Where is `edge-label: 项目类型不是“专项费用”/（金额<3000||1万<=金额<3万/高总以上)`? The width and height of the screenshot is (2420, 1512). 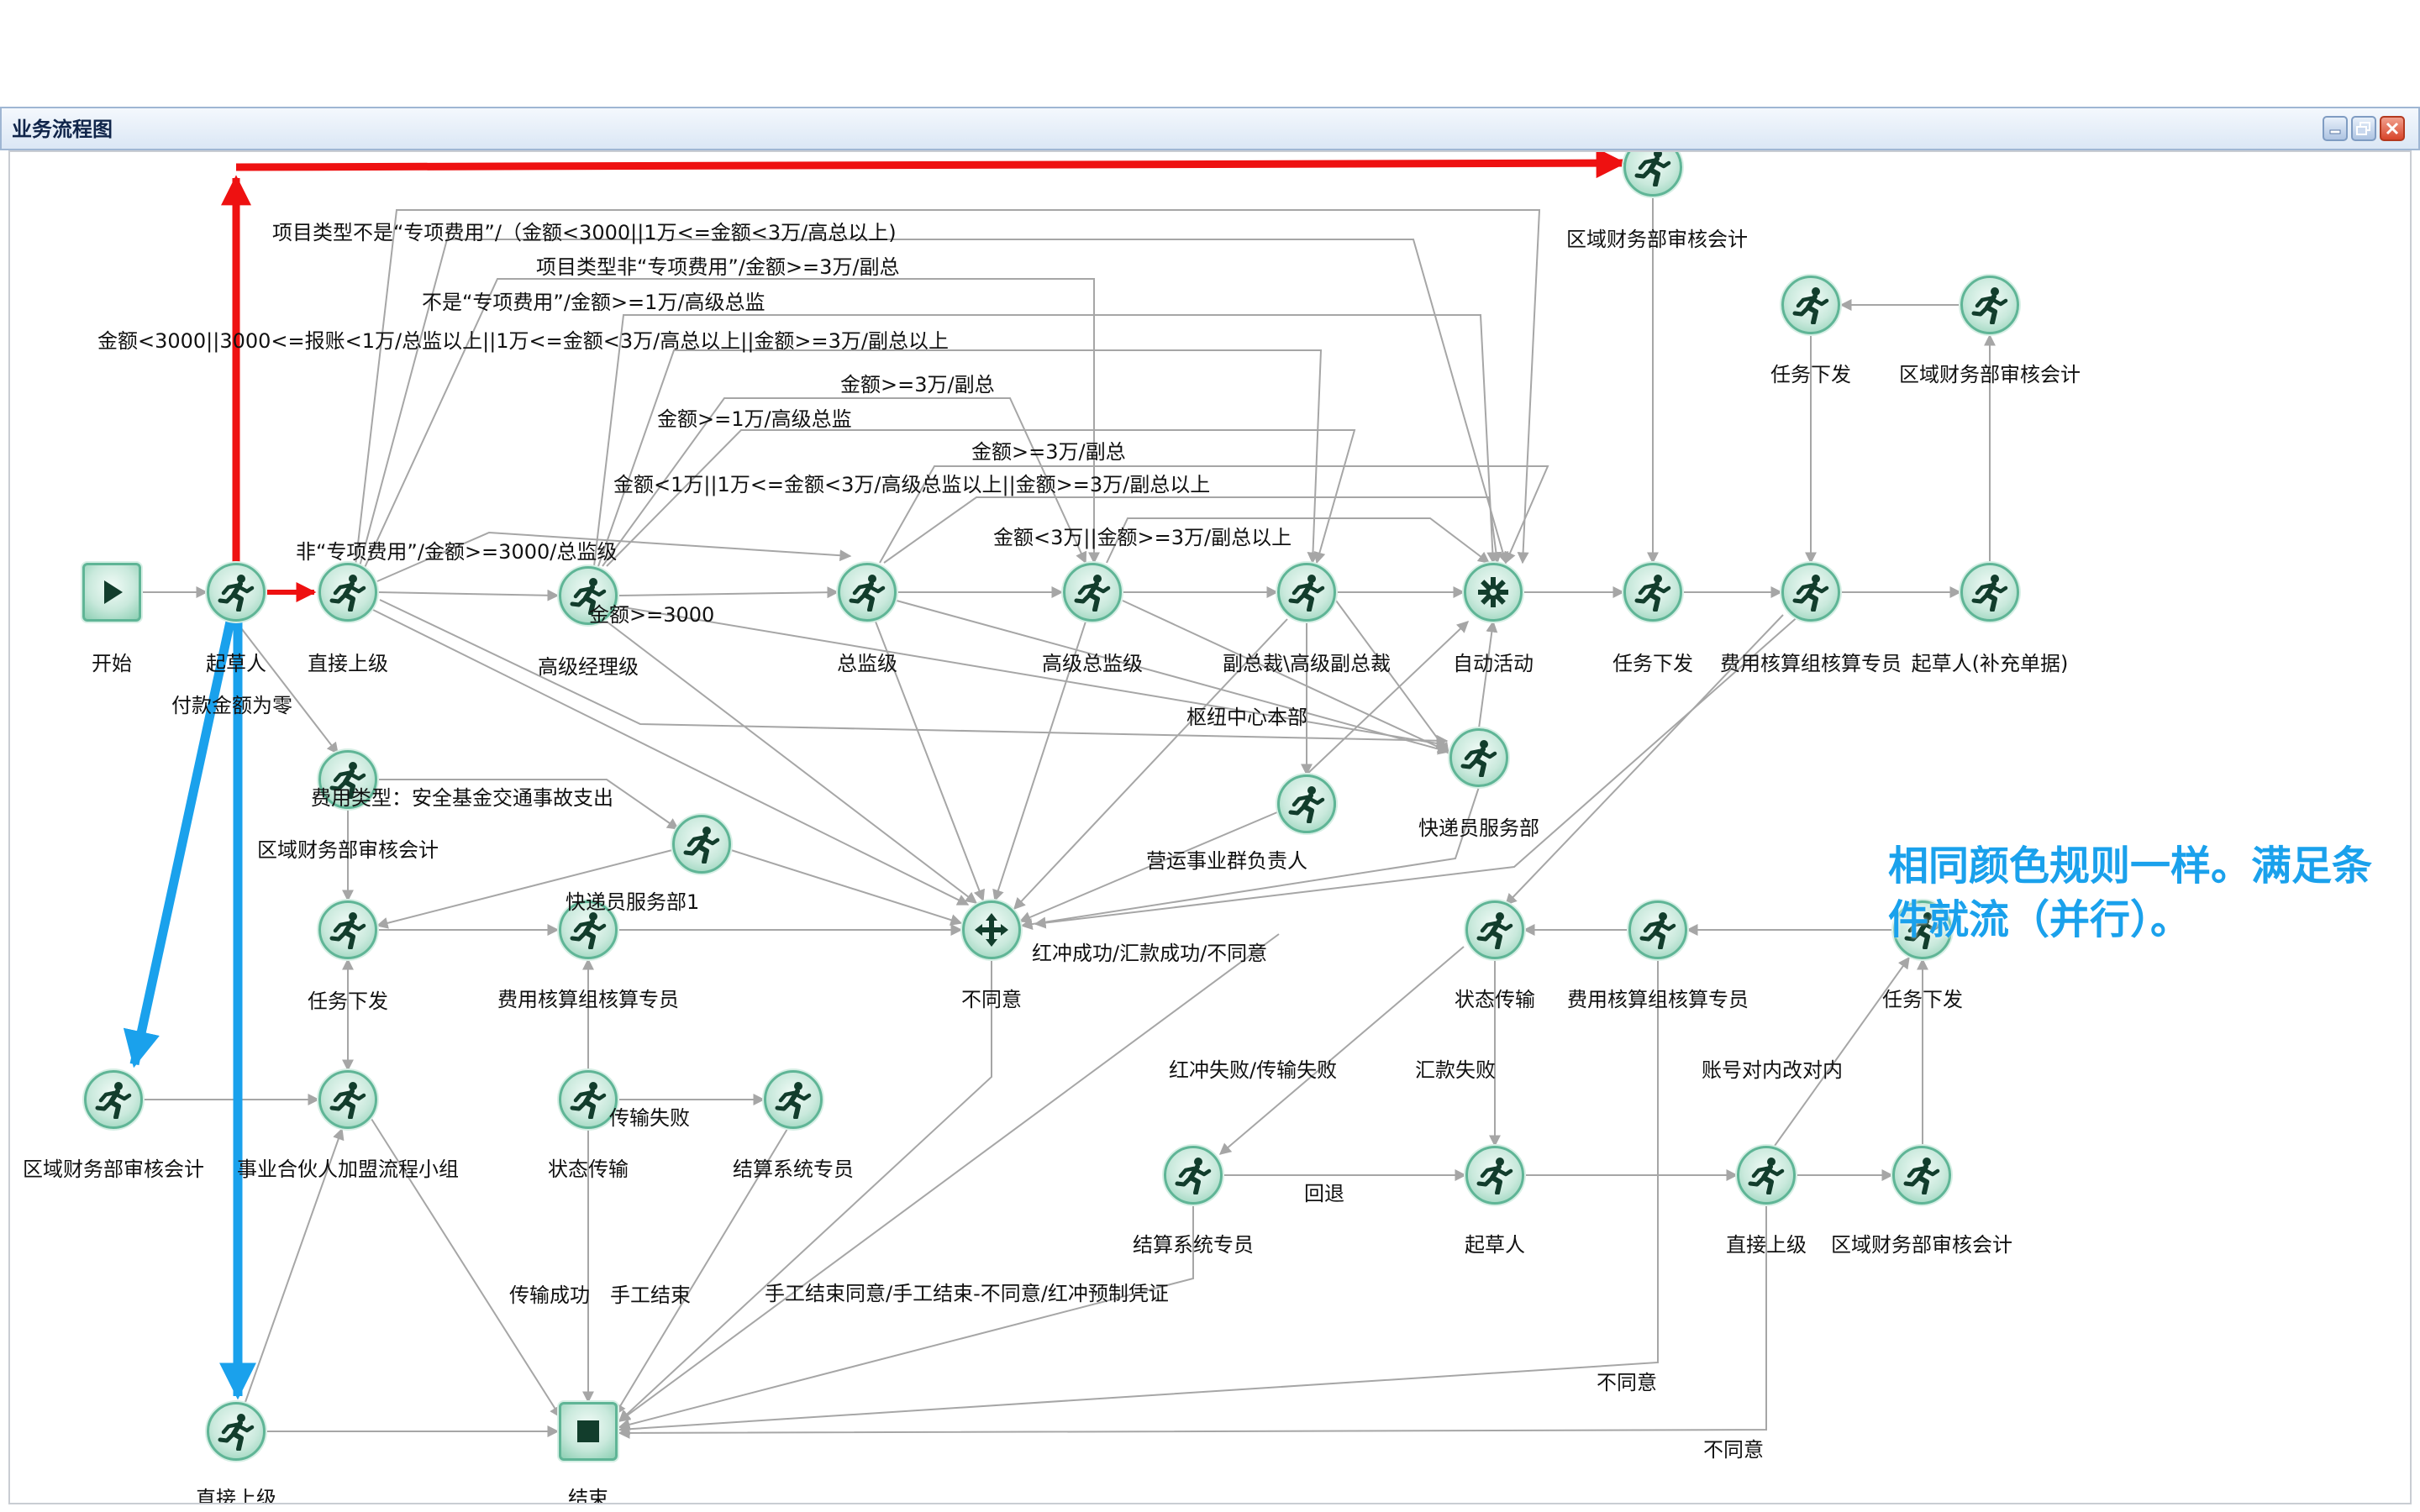
edge-label: 项目类型不是“专项费用”/（金额<3000||1万<=金额<3万/高总以上) is located at coordinates (584, 232).